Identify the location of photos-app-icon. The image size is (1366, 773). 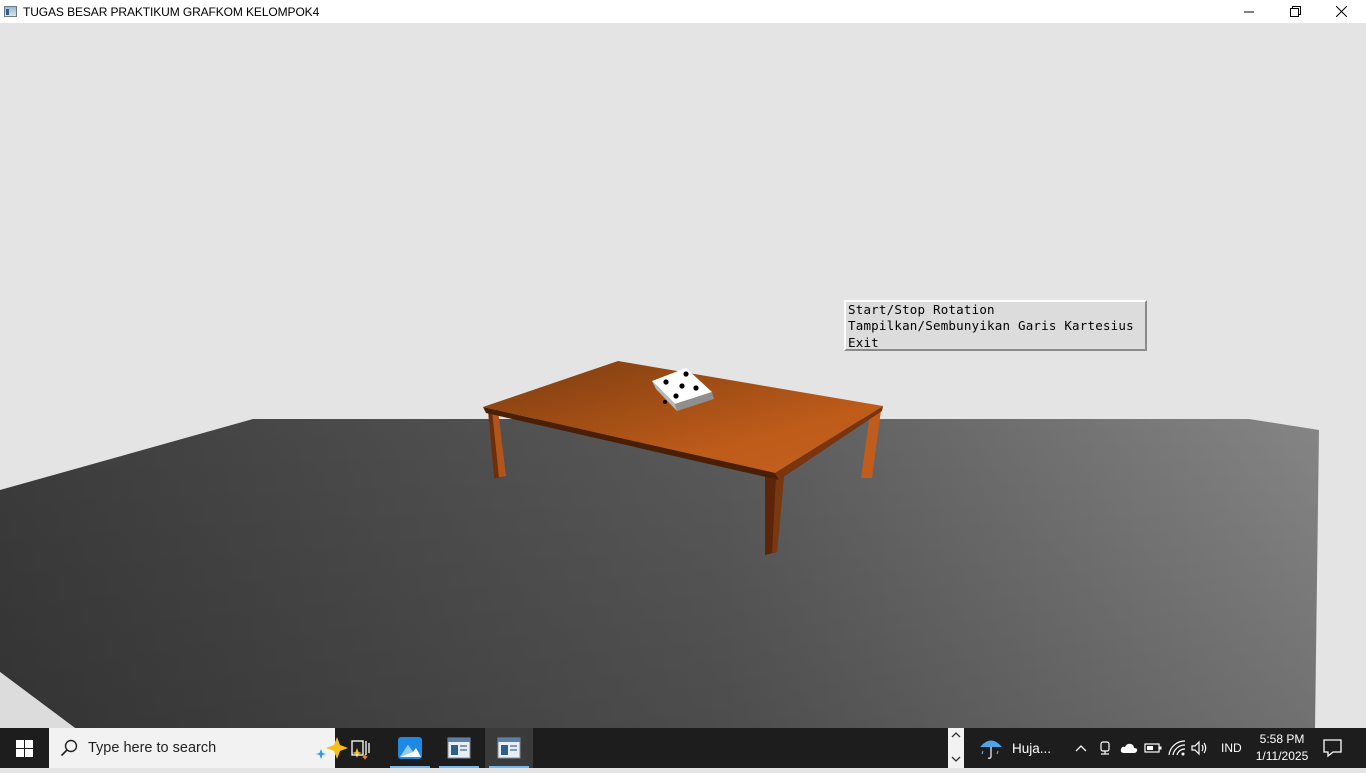
(410, 748).